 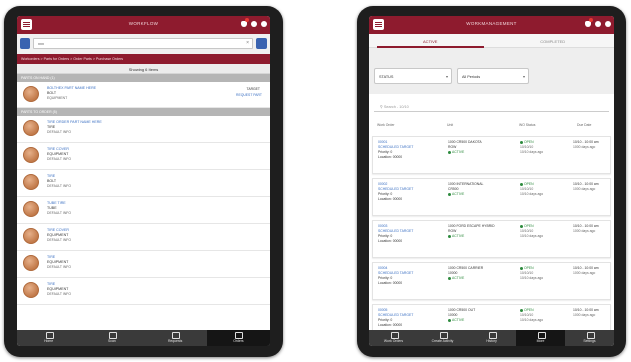 I want to click on tab-completed: COMPLETED, so click(x=553, y=40).